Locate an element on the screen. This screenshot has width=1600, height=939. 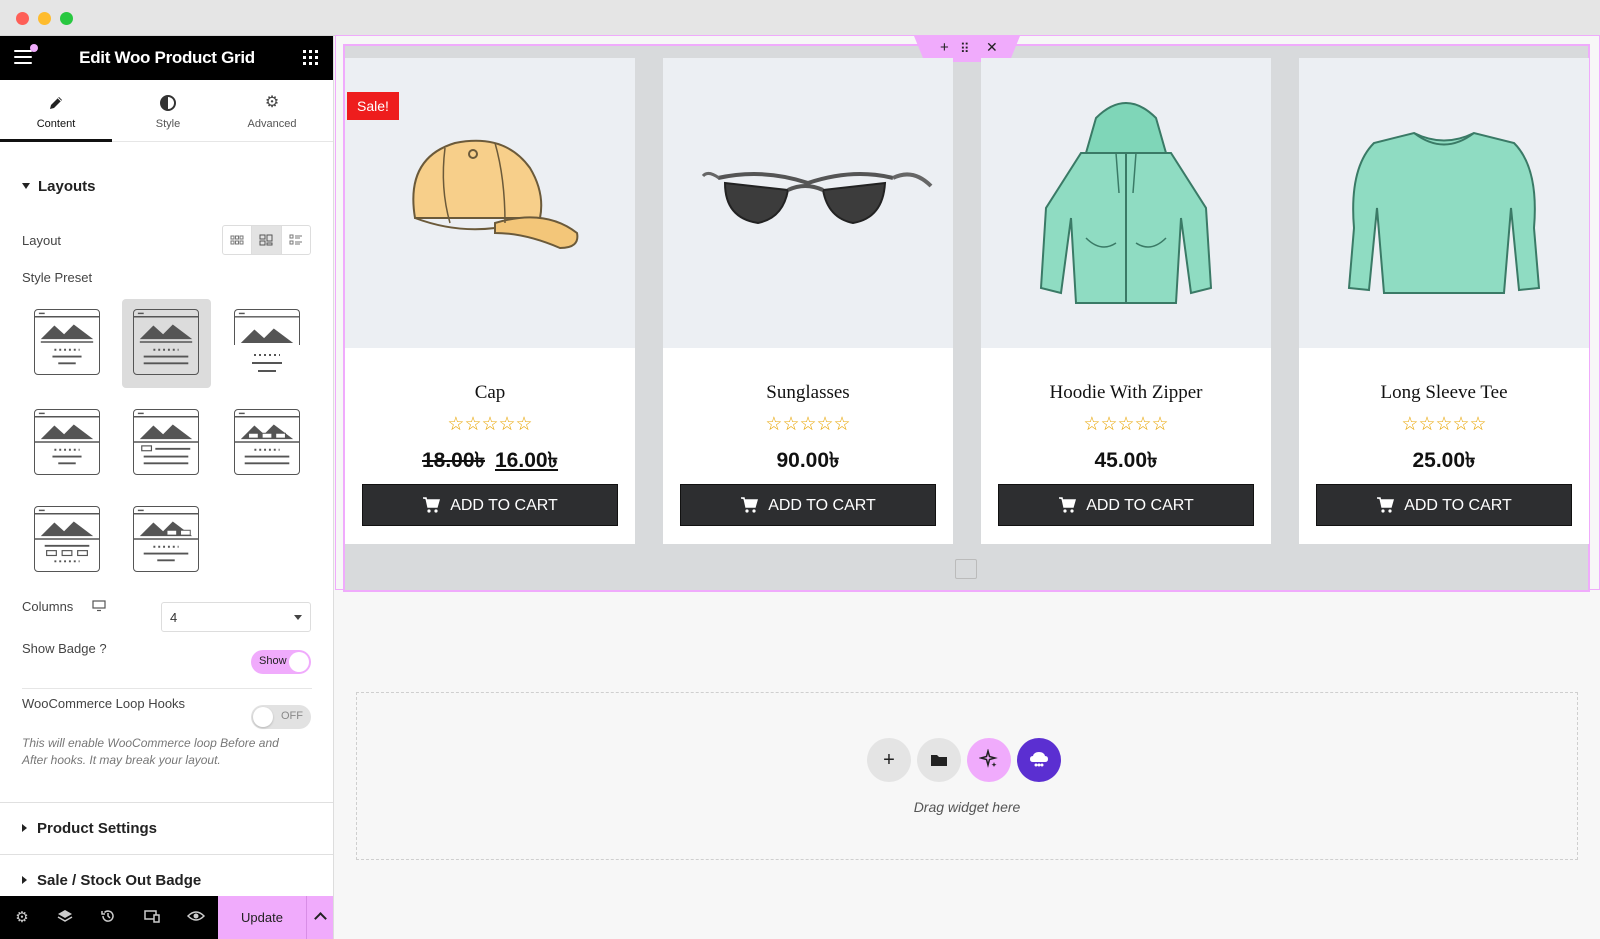
cloud-plugin-icon is located at coordinates (1039, 760).